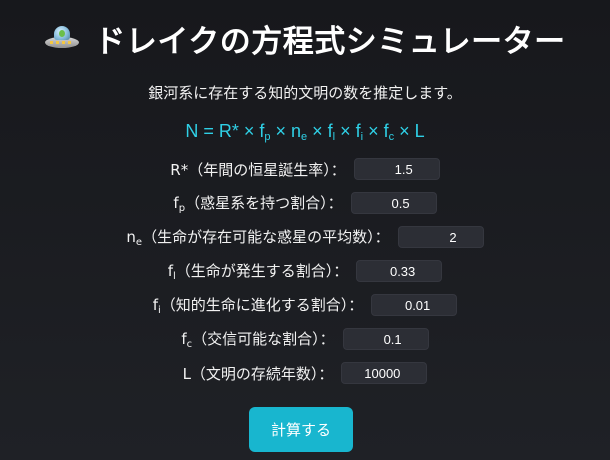 The image size is (610, 460). I want to click on param-row-L: L（文明の存続年数）：, so click(305, 373).